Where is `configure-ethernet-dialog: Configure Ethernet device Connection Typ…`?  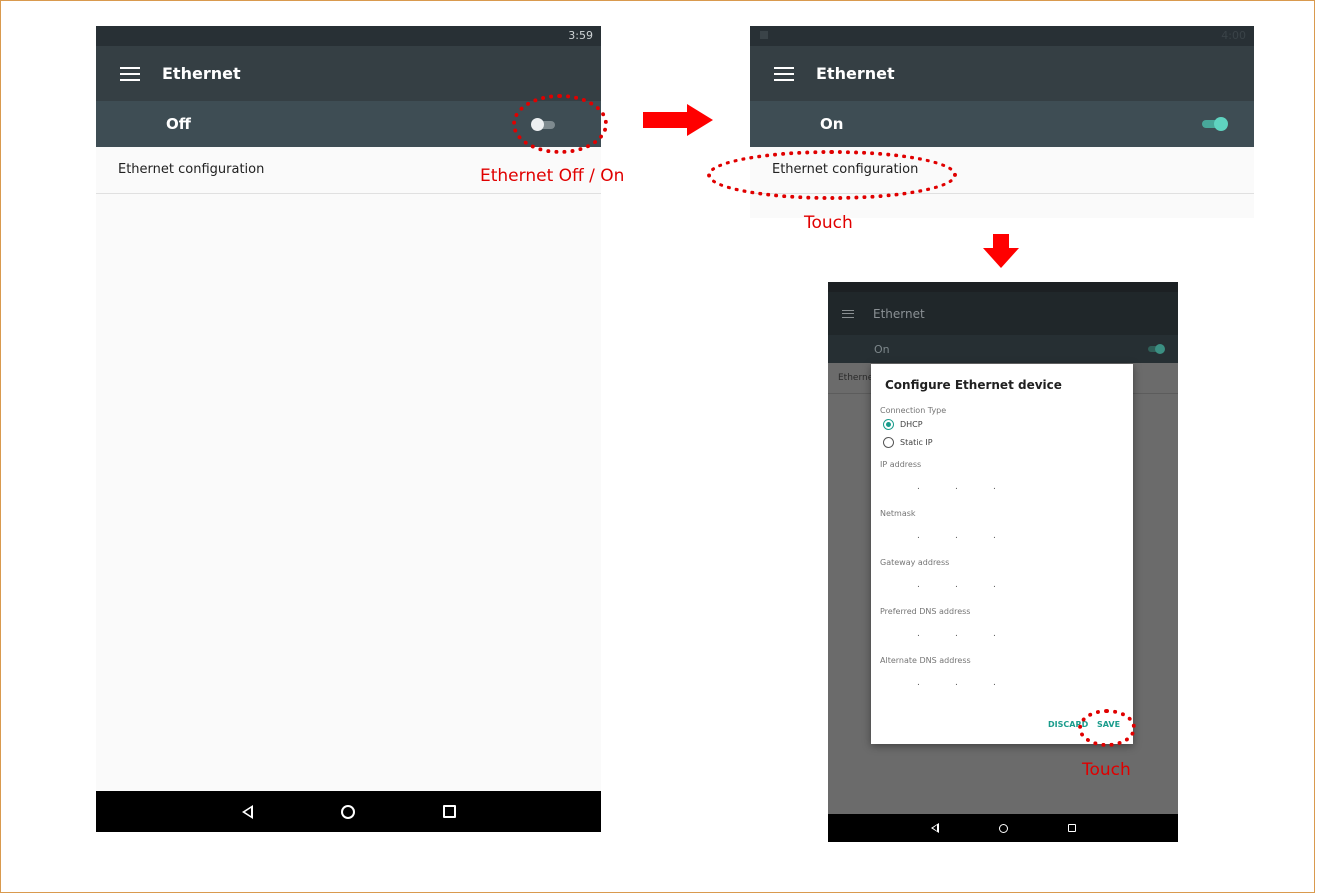 configure-ethernet-dialog: Configure Ethernet device Connection Typ… is located at coordinates (1002, 554).